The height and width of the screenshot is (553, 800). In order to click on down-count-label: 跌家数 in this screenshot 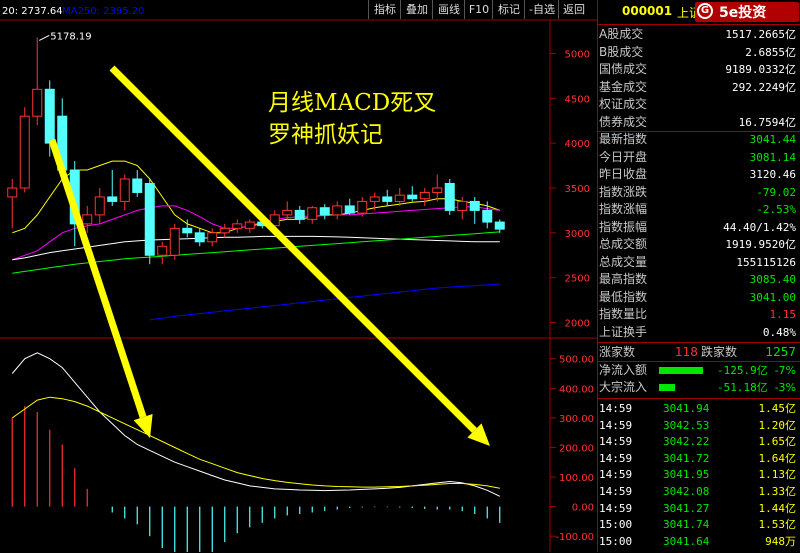, I will do `click(719, 352)`.